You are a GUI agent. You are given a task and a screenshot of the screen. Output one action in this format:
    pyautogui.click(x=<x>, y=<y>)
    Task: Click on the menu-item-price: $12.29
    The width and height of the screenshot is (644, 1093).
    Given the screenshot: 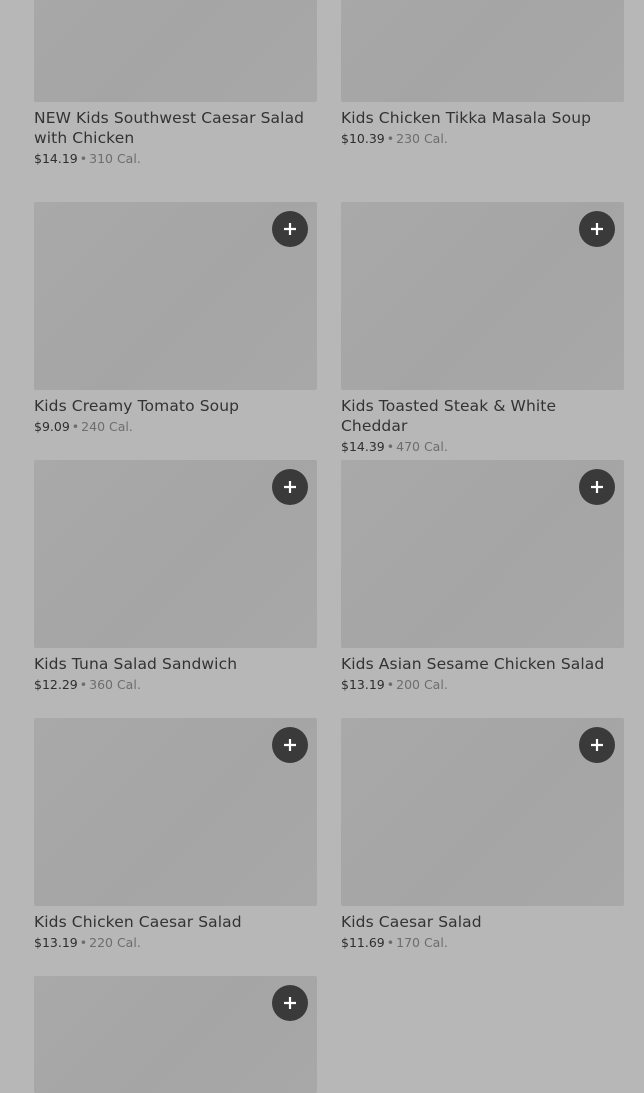 What is the action you would take?
    pyautogui.click(x=56, y=684)
    